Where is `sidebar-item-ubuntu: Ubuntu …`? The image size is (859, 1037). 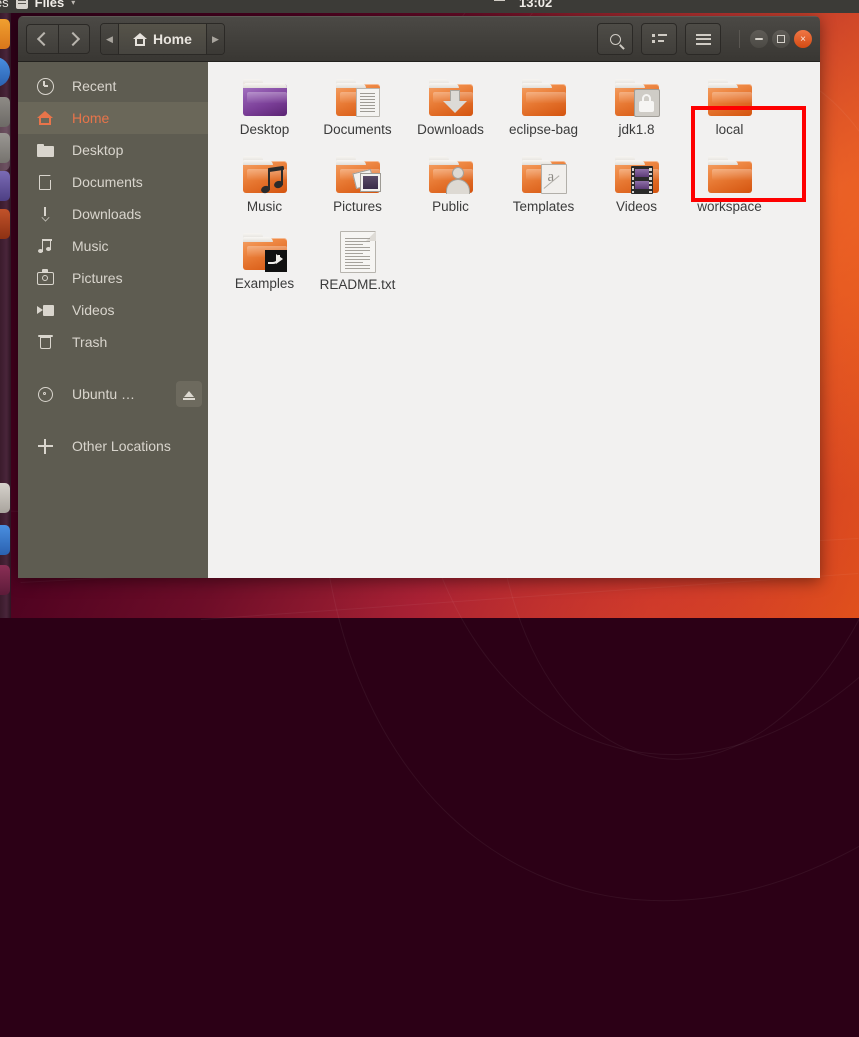
sidebar-item-ubuntu: Ubuntu … is located at coordinates (113, 394).